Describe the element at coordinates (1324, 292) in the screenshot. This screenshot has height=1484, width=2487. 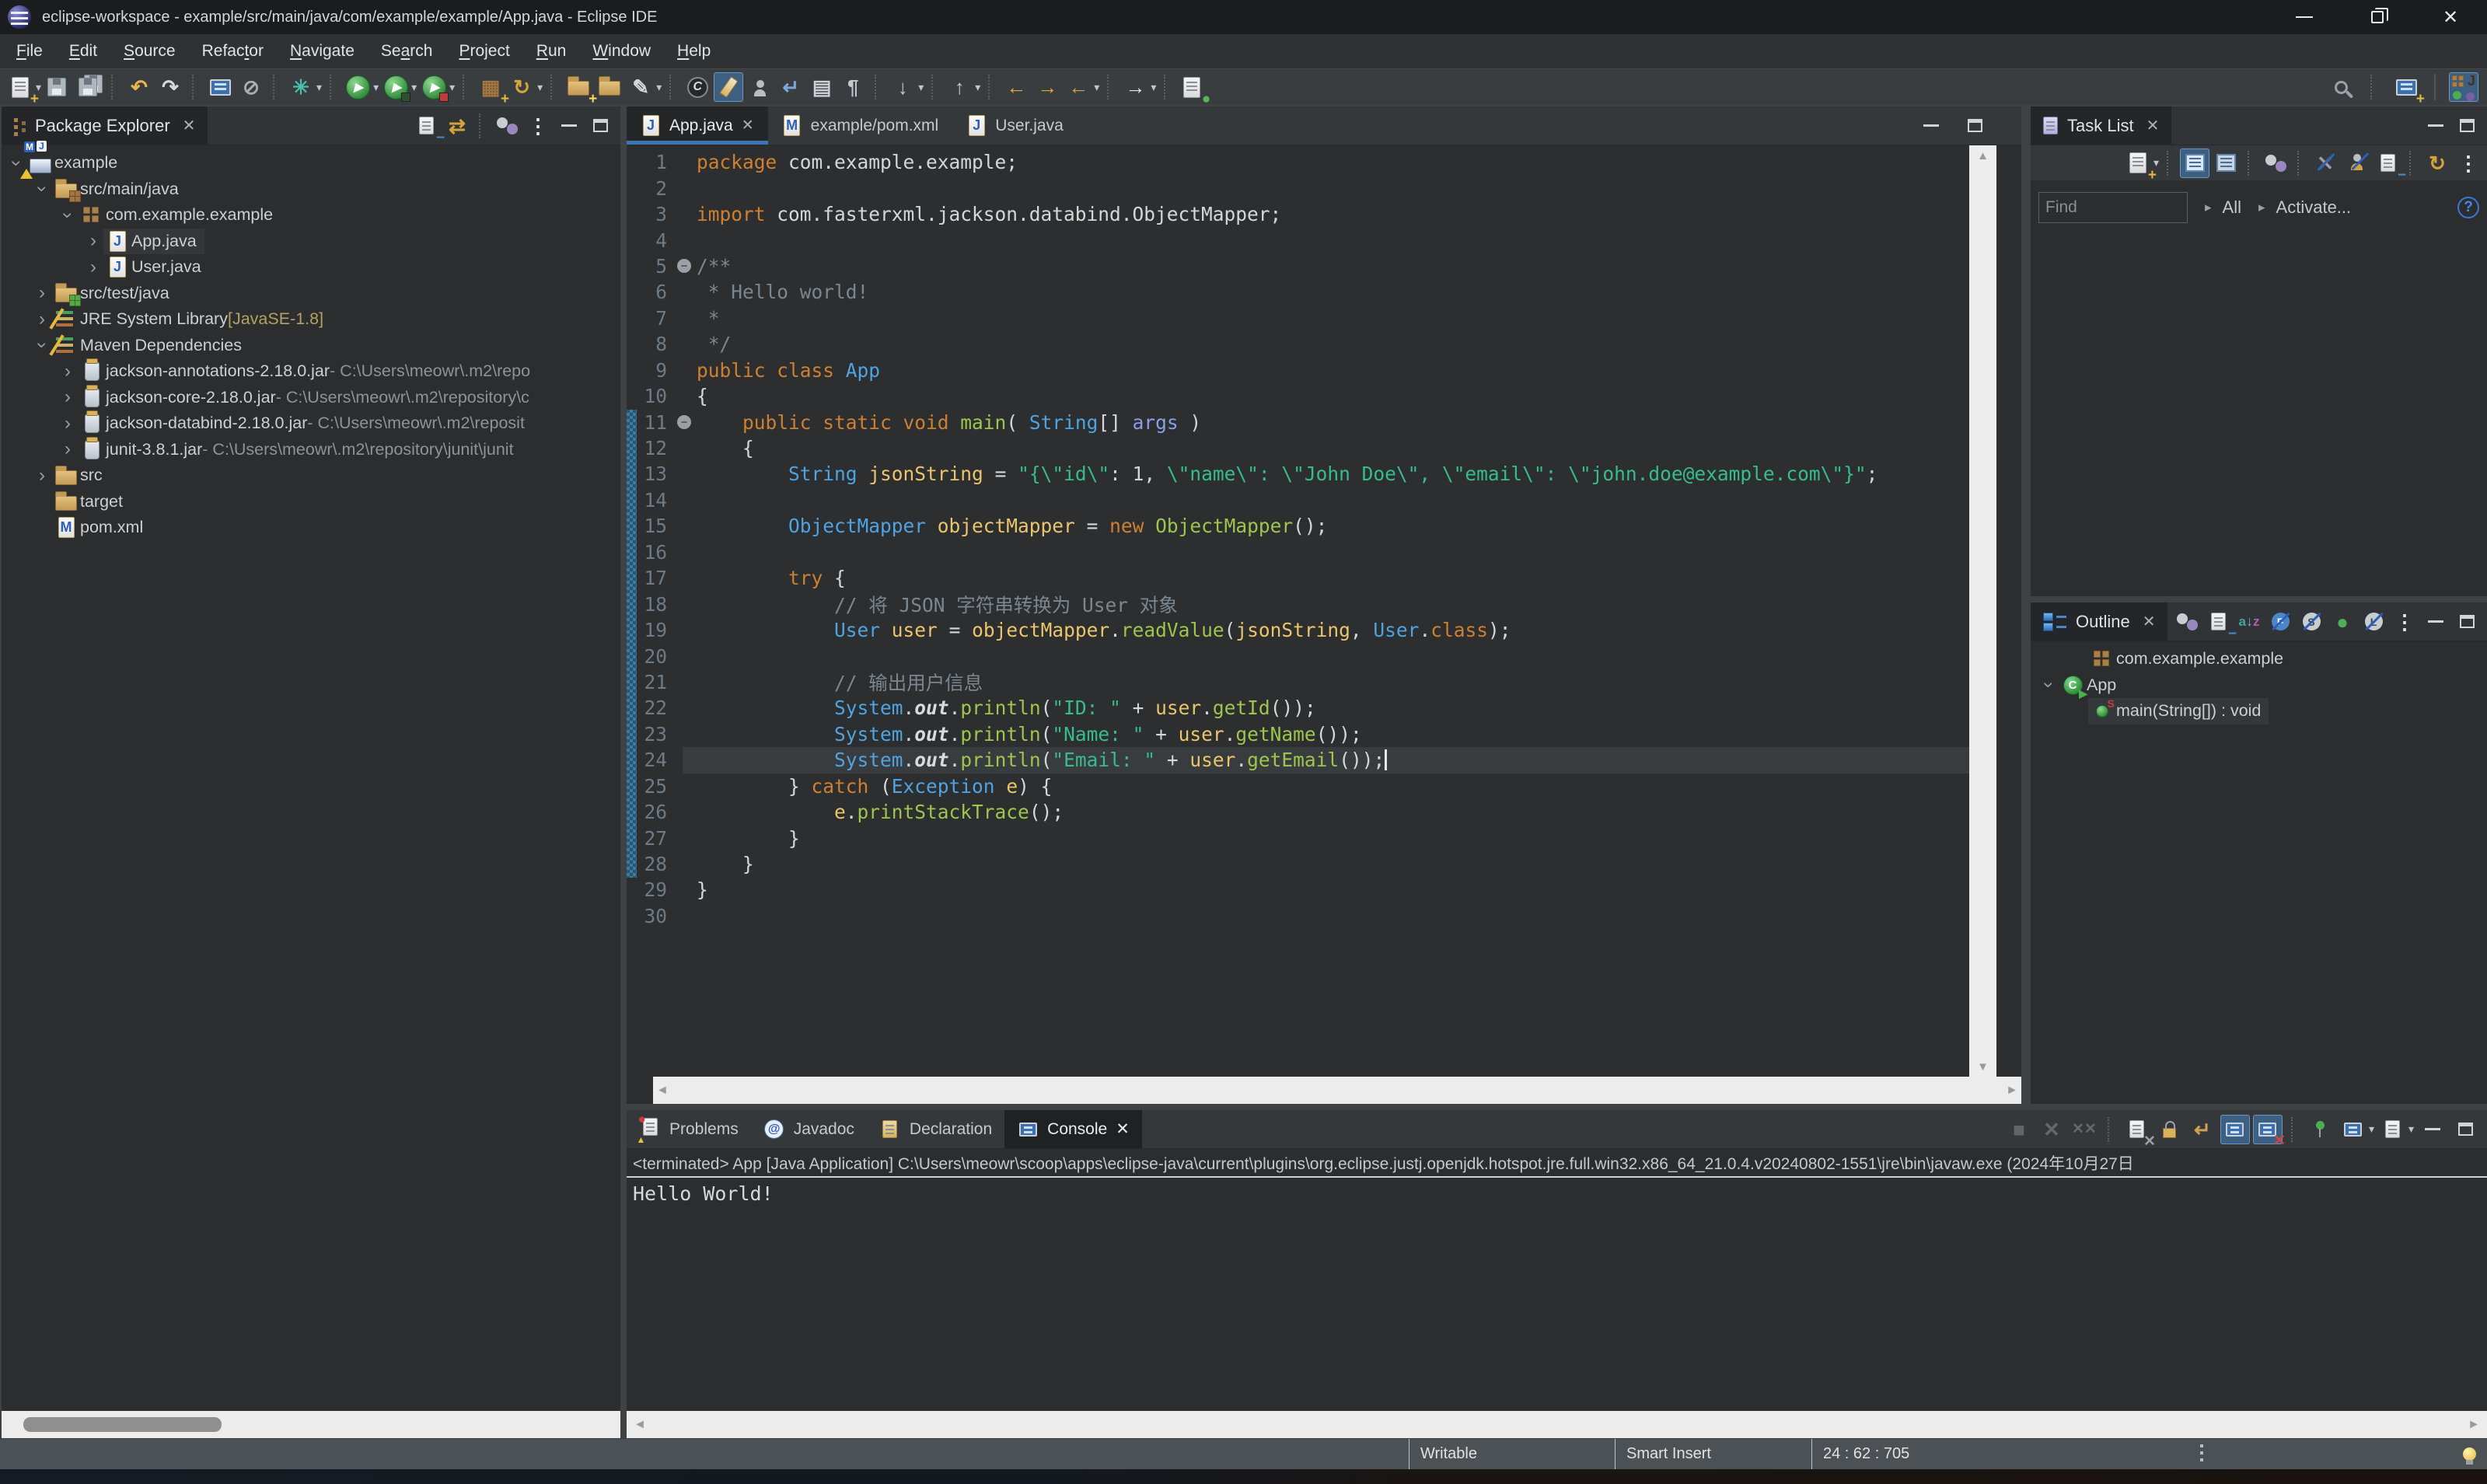
I see `code-line-6: 6 * Hello world!` at that location.